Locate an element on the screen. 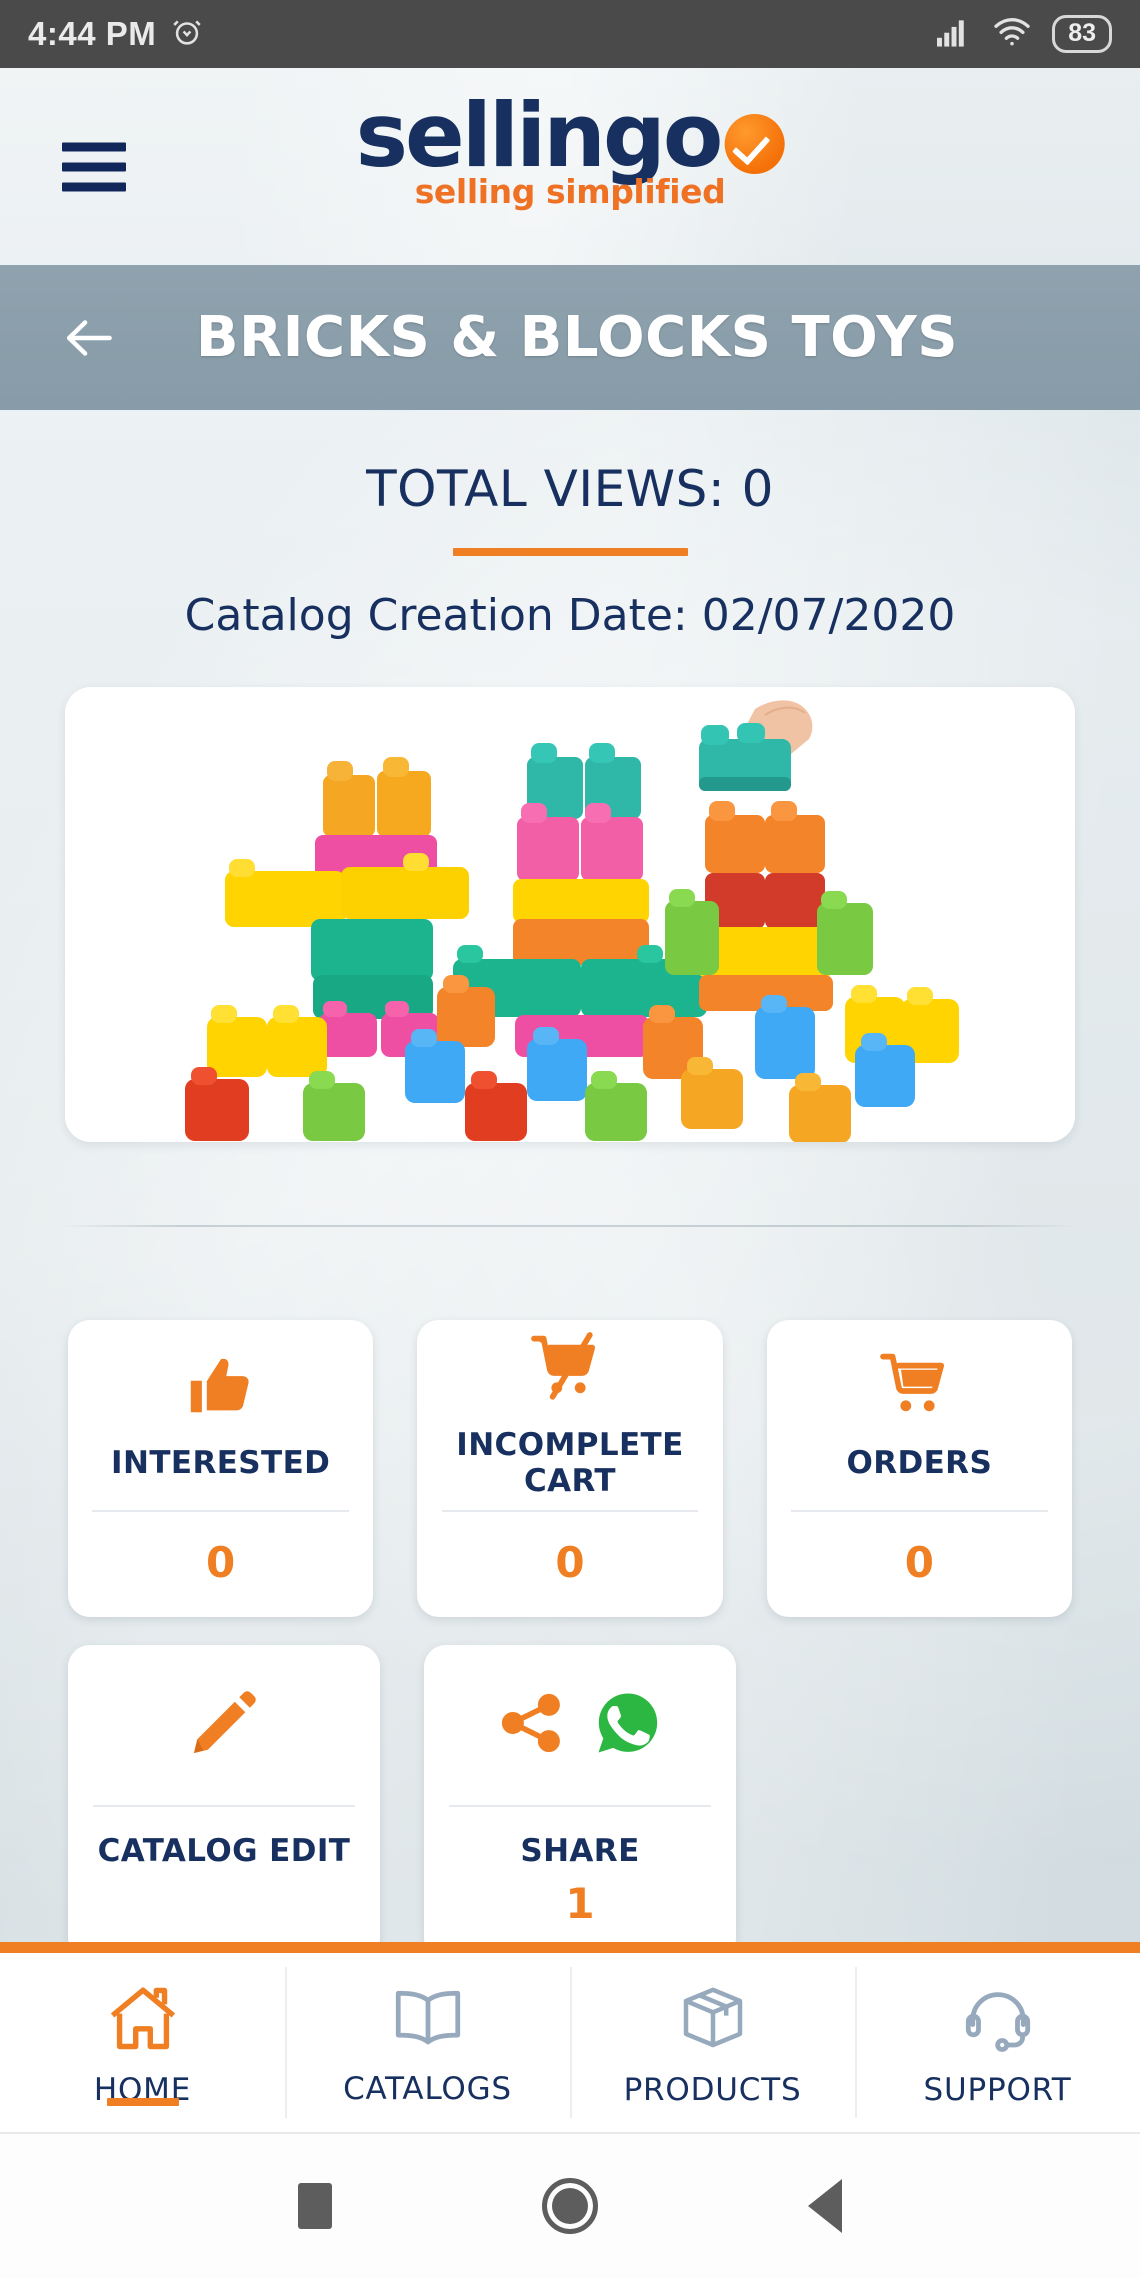  incomplete-cart-label: INCOMPLETE CART is located at coordinates (570, 1463).